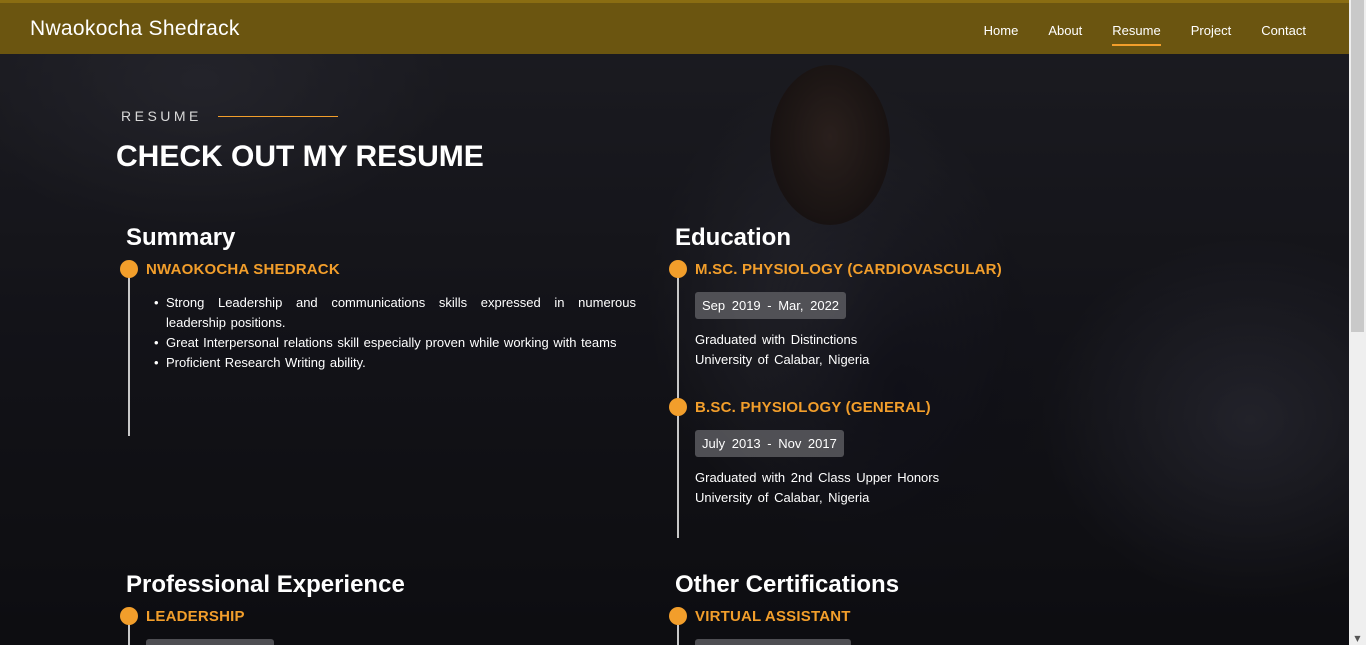 The width and height of the screenshot is (1366, 645). I want to click on nav-home: Home, so click(1001, 32).